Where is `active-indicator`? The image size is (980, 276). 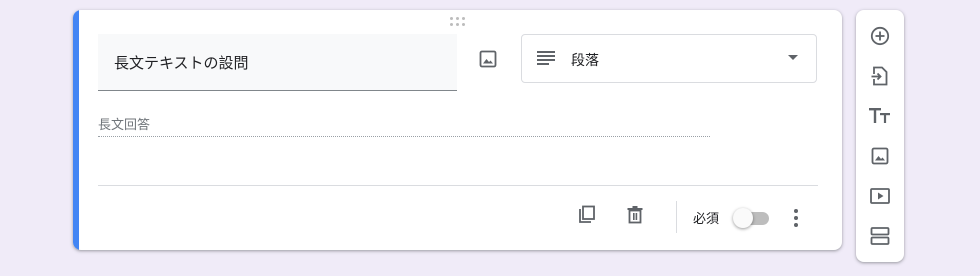 active-indicator is located at coordinates (76, 130).